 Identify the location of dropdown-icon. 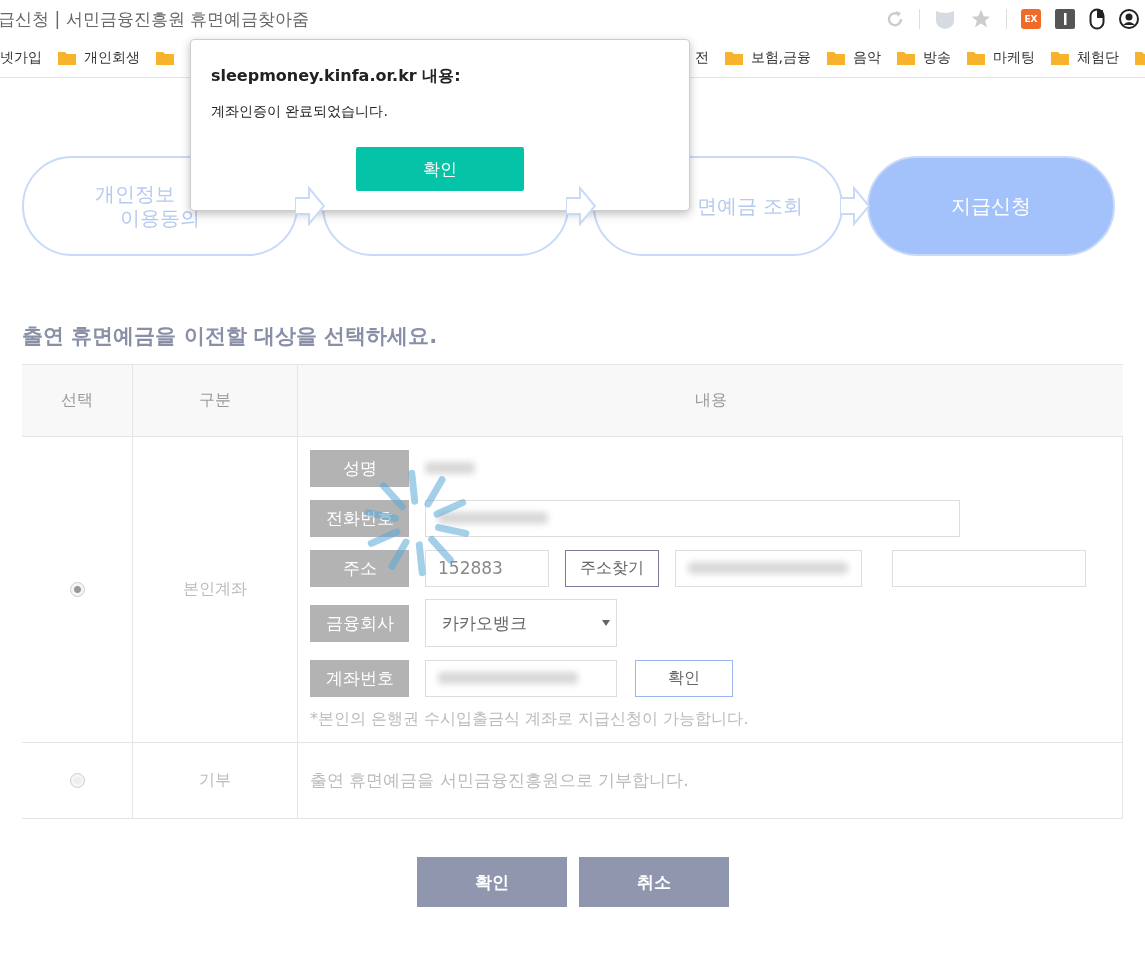
(606, 623).